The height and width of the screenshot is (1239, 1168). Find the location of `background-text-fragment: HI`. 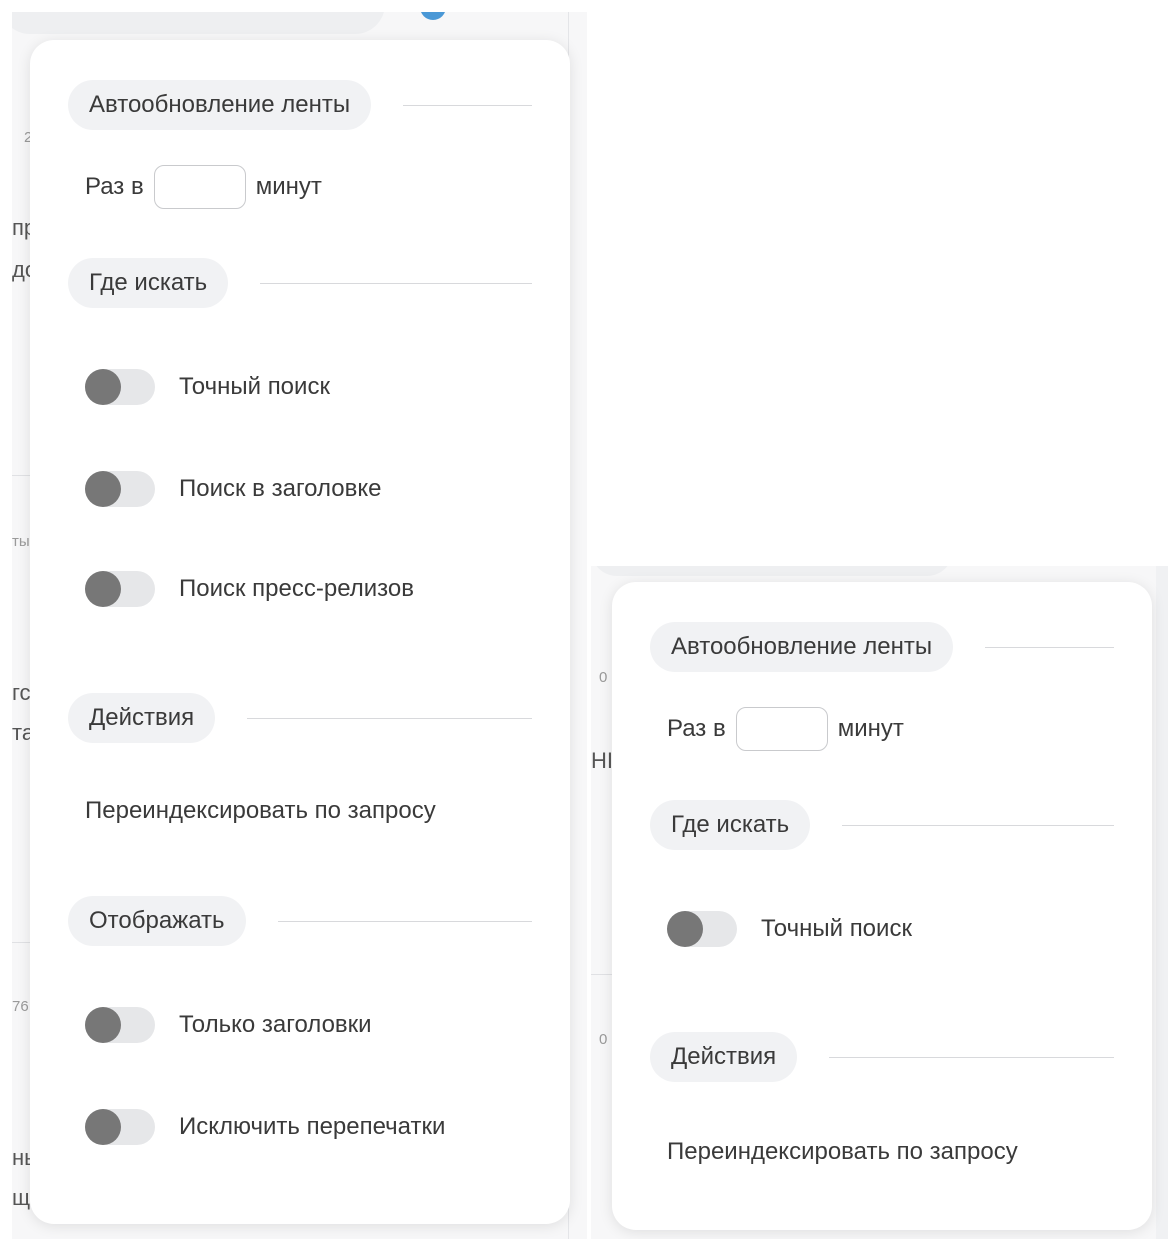

background-text-fragment: HI is located at coordinates (602, 760).